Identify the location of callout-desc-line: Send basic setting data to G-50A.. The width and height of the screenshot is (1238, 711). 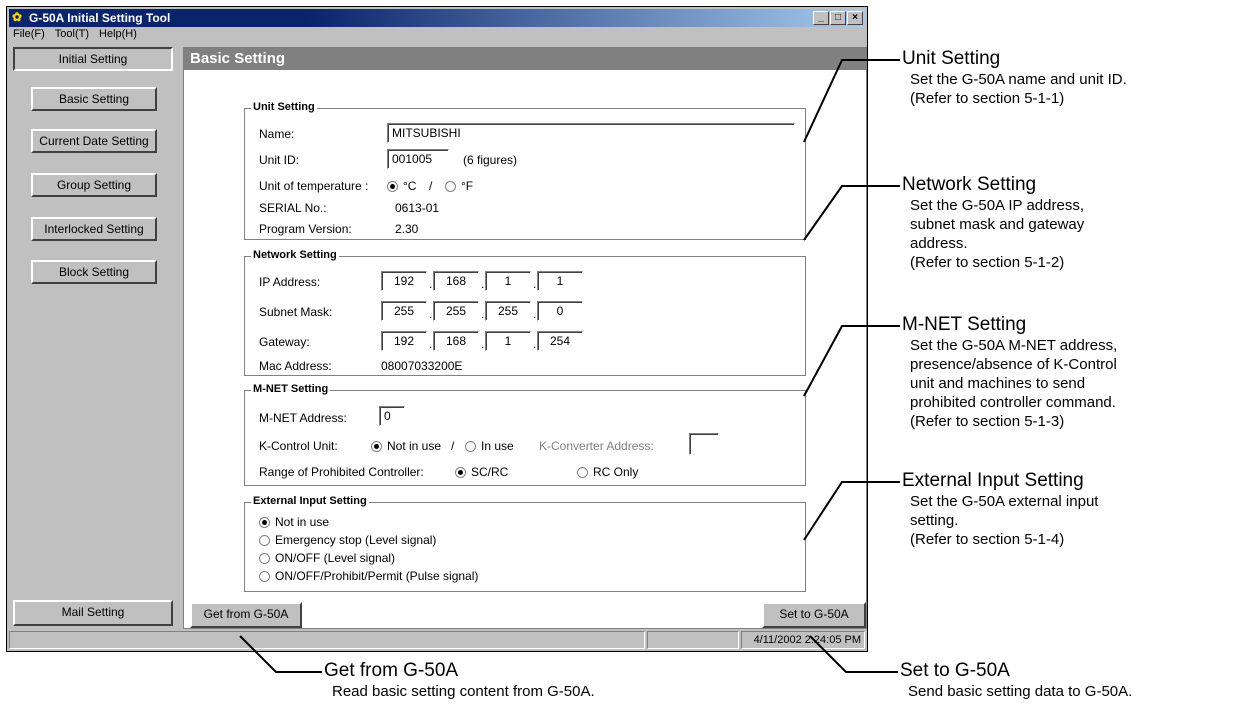
(1020, 691).